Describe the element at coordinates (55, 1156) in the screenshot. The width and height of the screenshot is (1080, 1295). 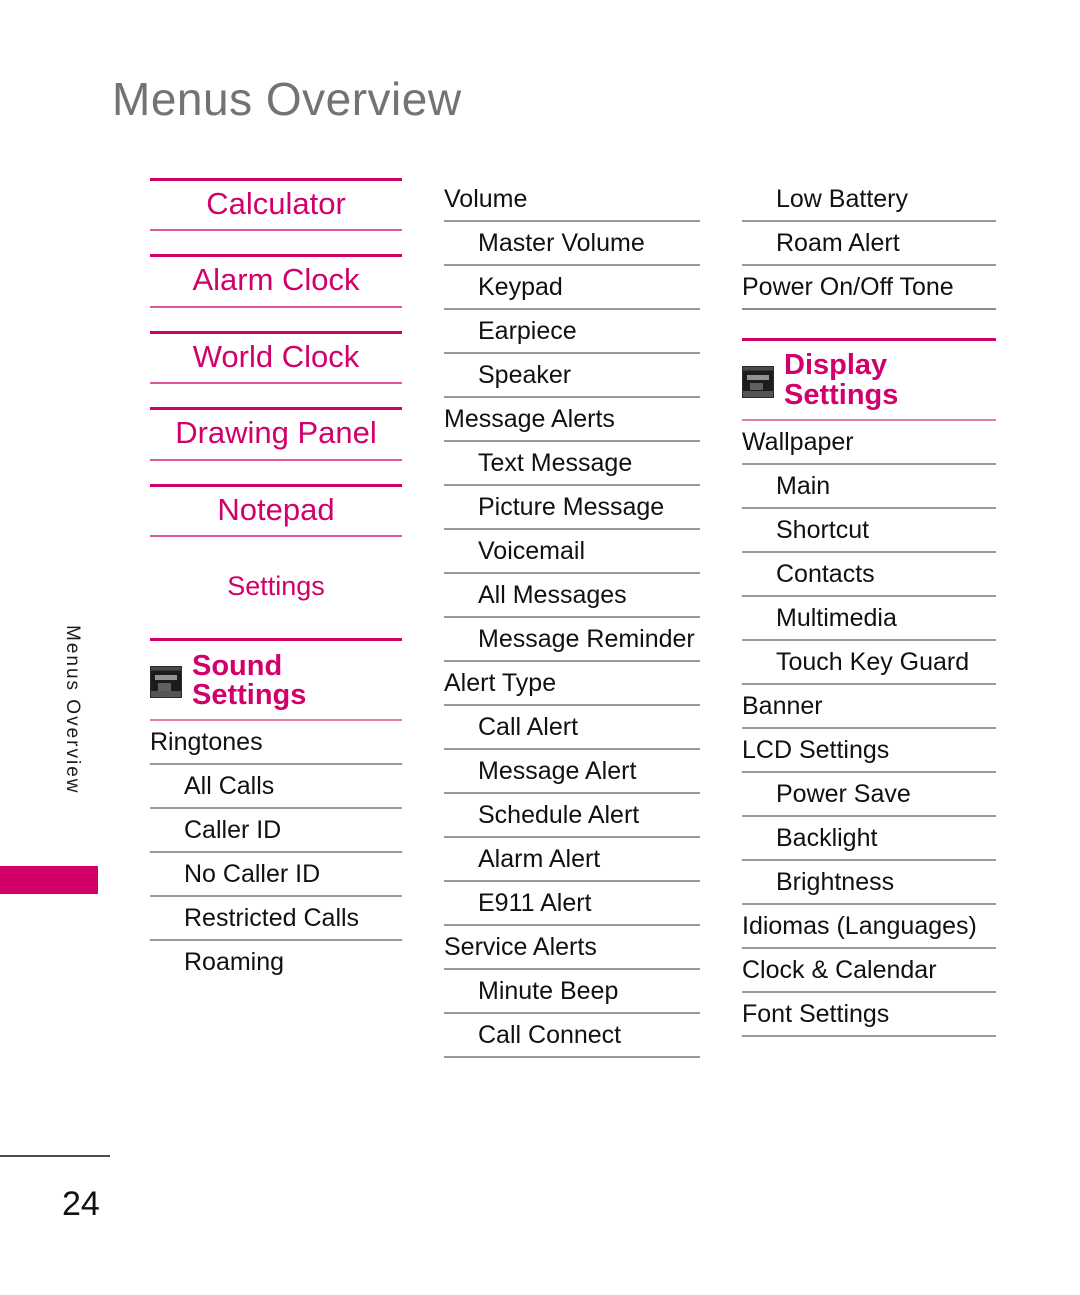
I see `footer-divider` at that location.